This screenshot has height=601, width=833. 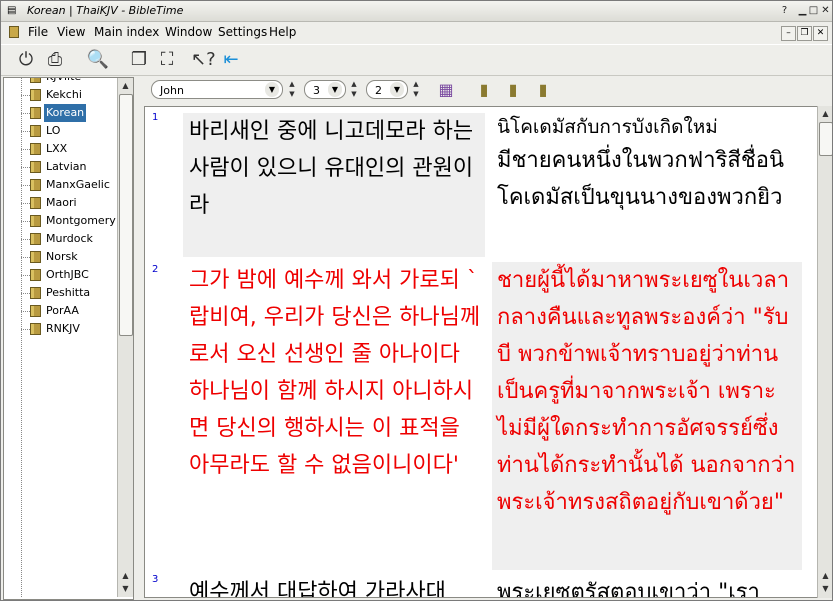 I want to click on menu-file: File, so click(x=38, y=32).